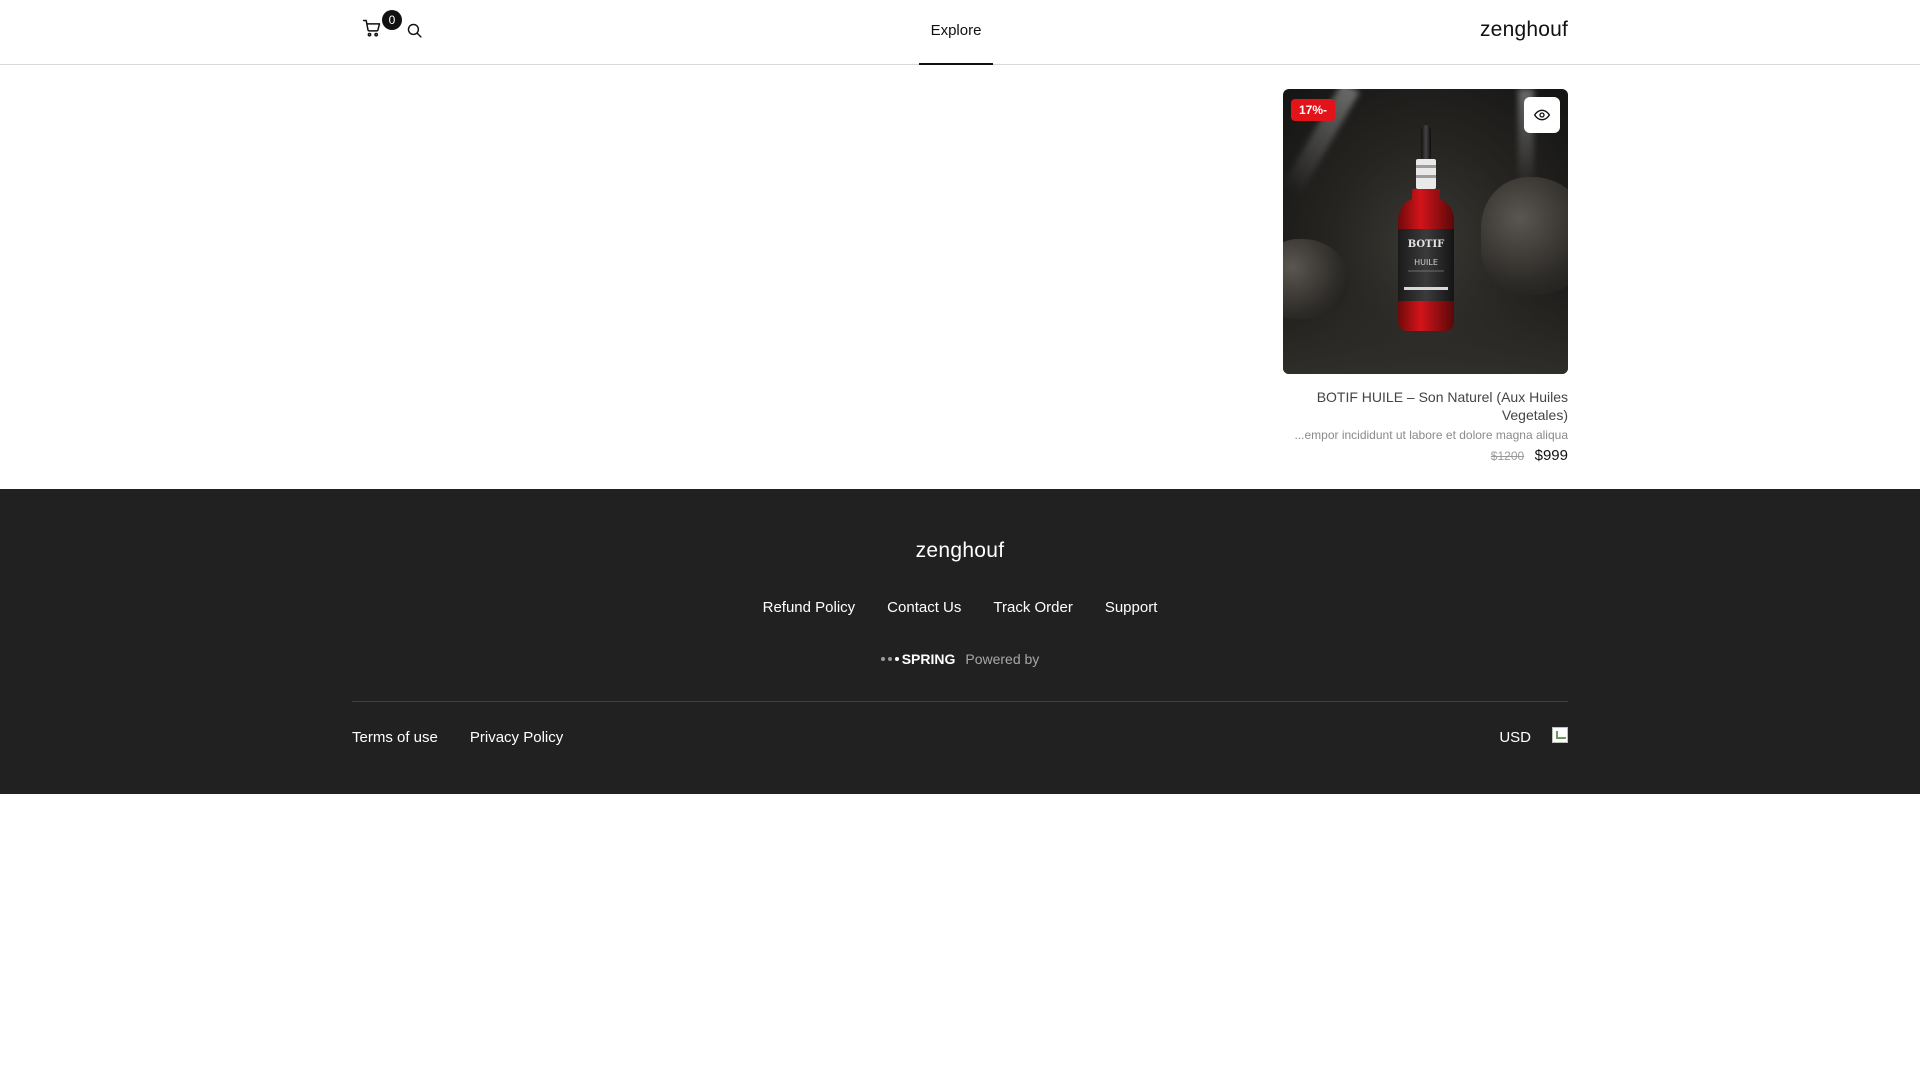 Image resolution: width=1920 pixels, height=1080 pixels. What do you see at coordinates (1524, 236) in the screenshot?
I see `rock-right` at bounding box center [1524, 236].